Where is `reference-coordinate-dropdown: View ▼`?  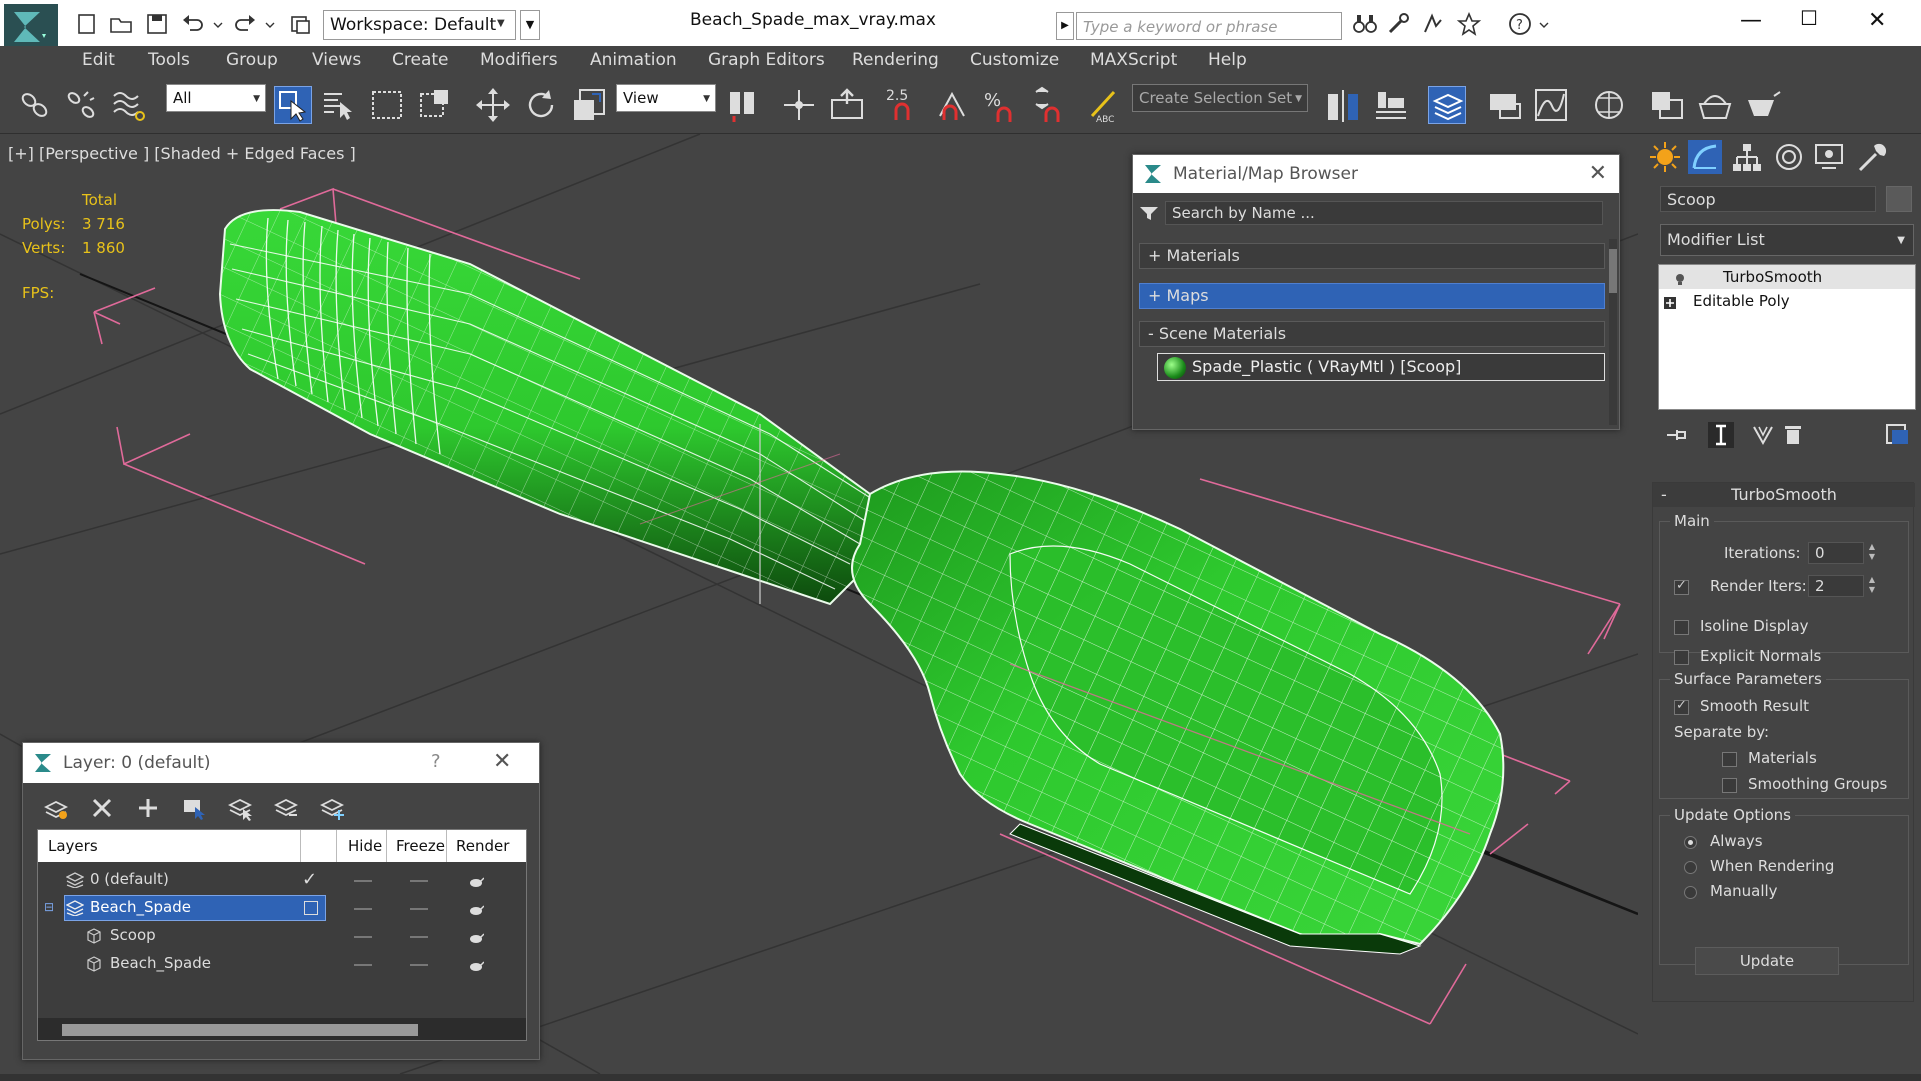
reference-coordinate-dropdown: View ▼ is located at coordinates (666, 98).